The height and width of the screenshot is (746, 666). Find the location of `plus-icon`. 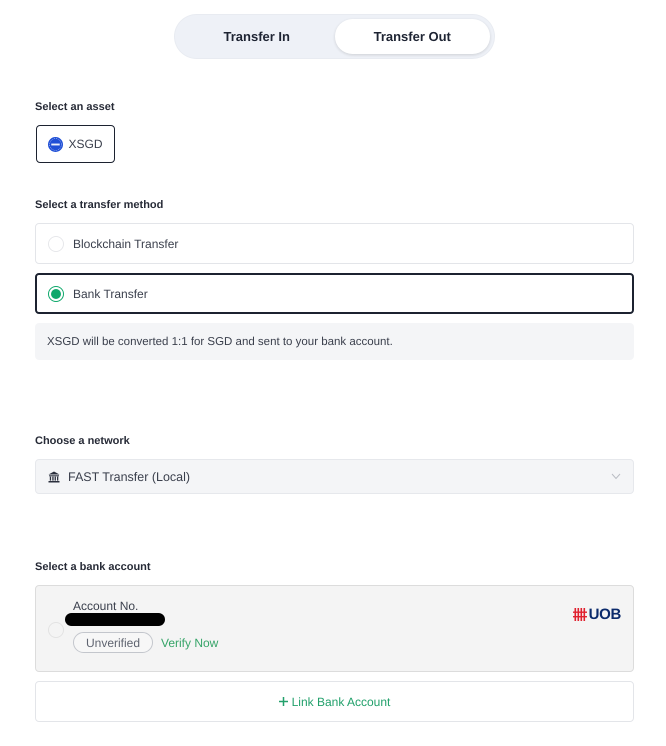

plus-icon is located at coordinates (283, 701).